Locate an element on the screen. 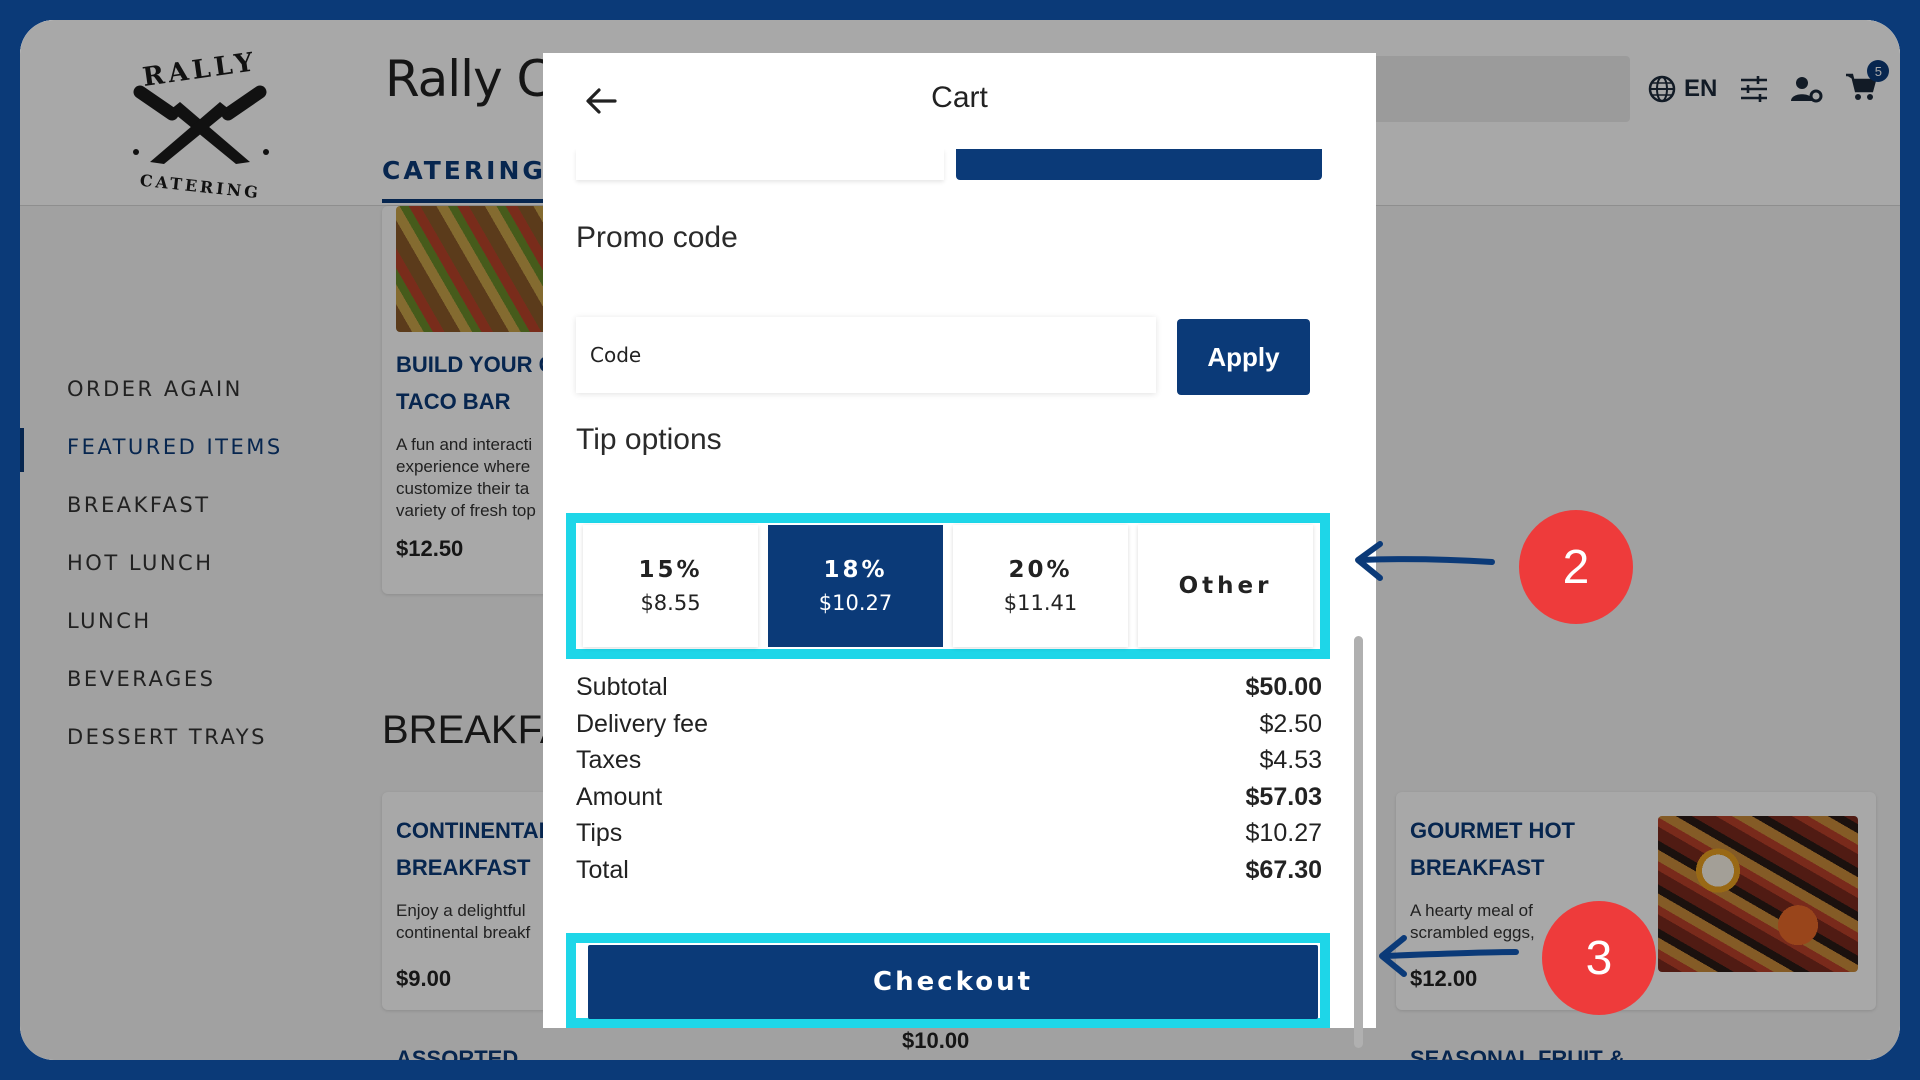 The width and height of the screenshot is (1920, 1080). apply-promo-button: Apply is located at coordinates (1243, 357).